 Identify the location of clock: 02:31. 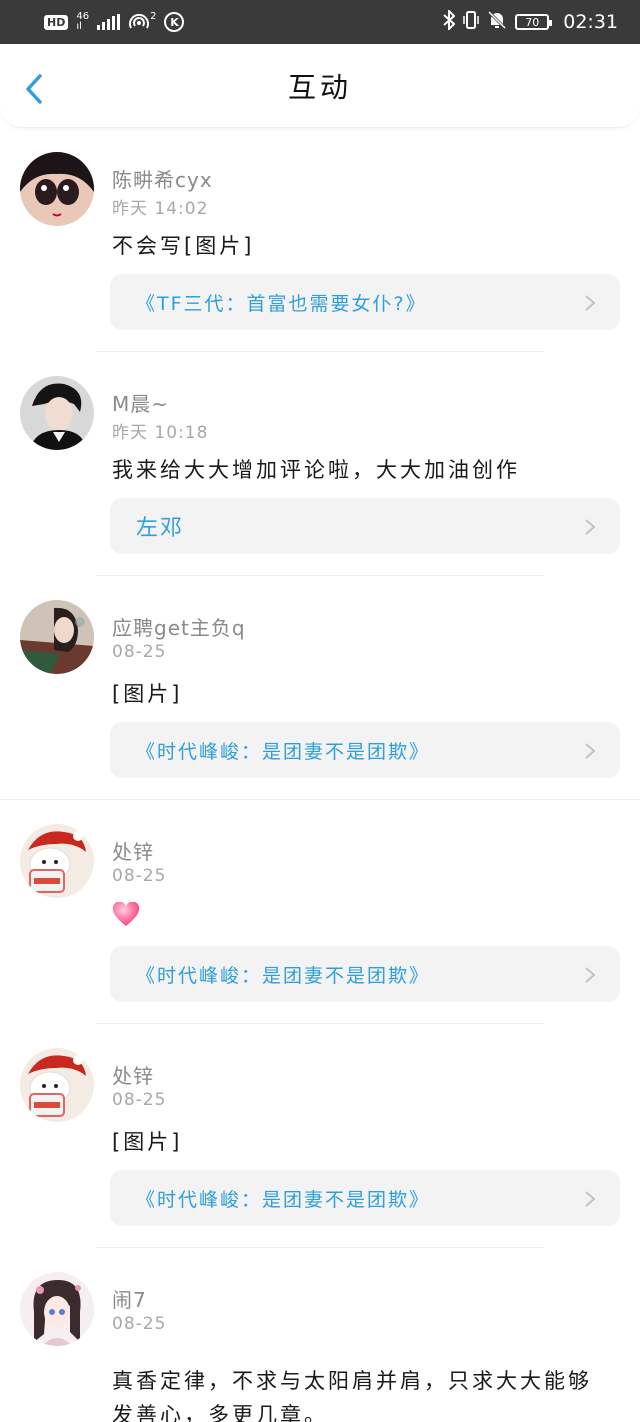
(590, 22).